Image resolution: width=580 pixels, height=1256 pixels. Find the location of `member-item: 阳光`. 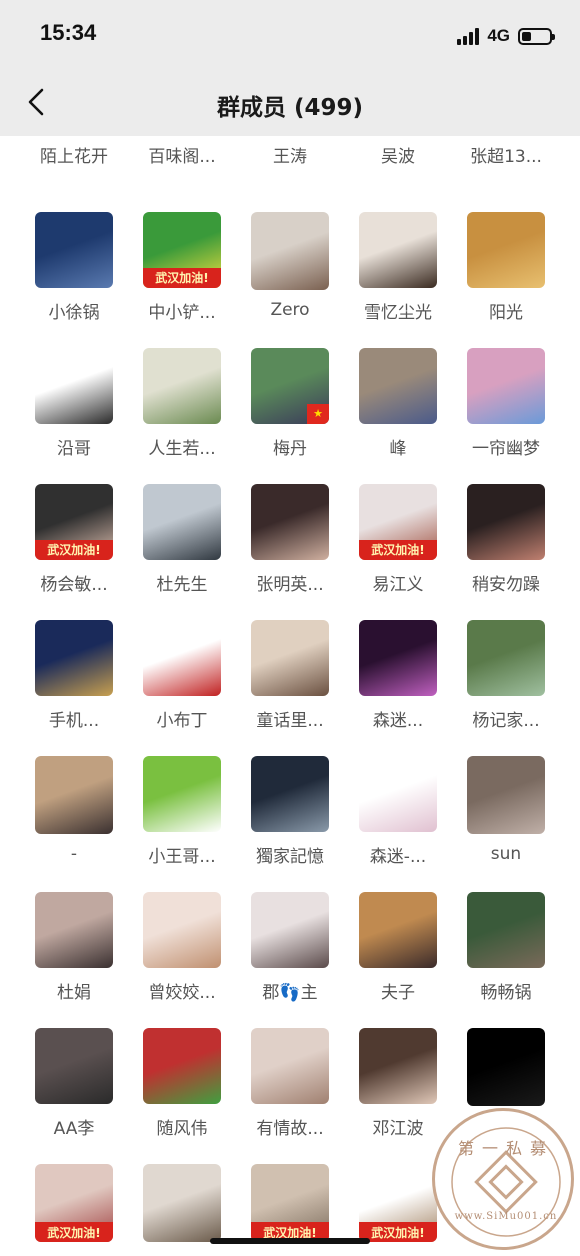

member-item: 阳光 is located at coordinates (506, 267).